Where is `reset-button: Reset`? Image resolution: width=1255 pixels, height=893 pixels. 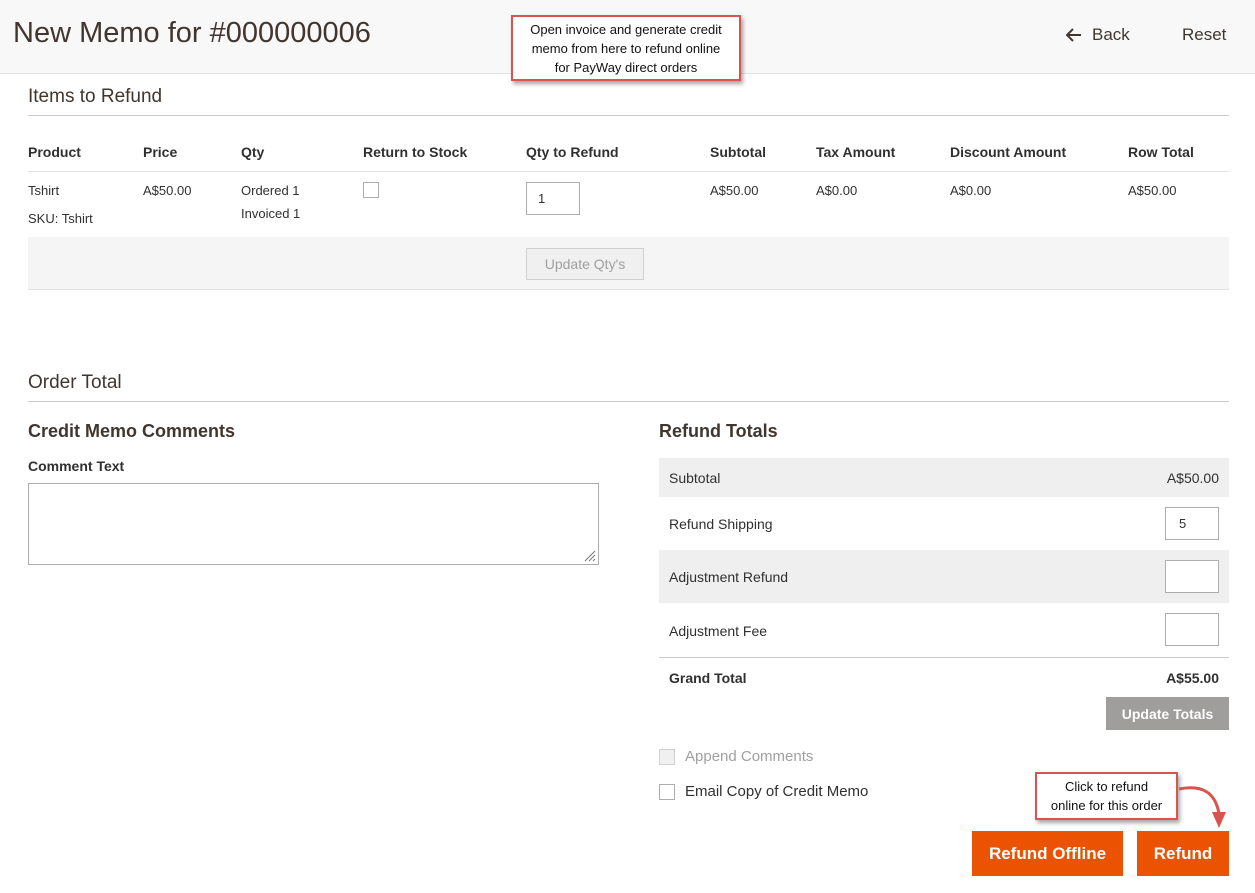
reset-button: Reset is located at coordinates (1204, 35).